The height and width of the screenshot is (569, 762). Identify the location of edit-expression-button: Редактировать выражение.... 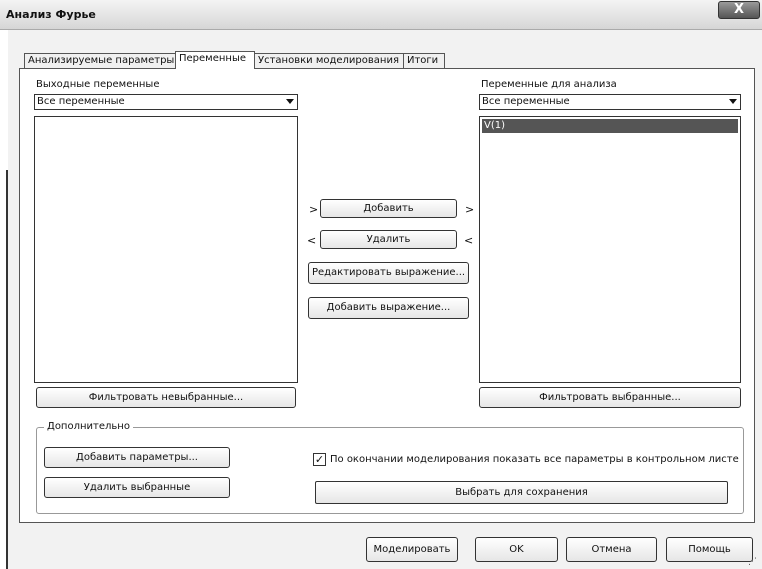
(388, 273).